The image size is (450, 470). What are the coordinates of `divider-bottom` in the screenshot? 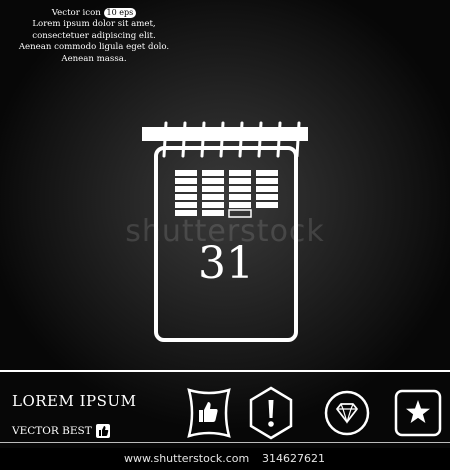 It's located at (225, 442).